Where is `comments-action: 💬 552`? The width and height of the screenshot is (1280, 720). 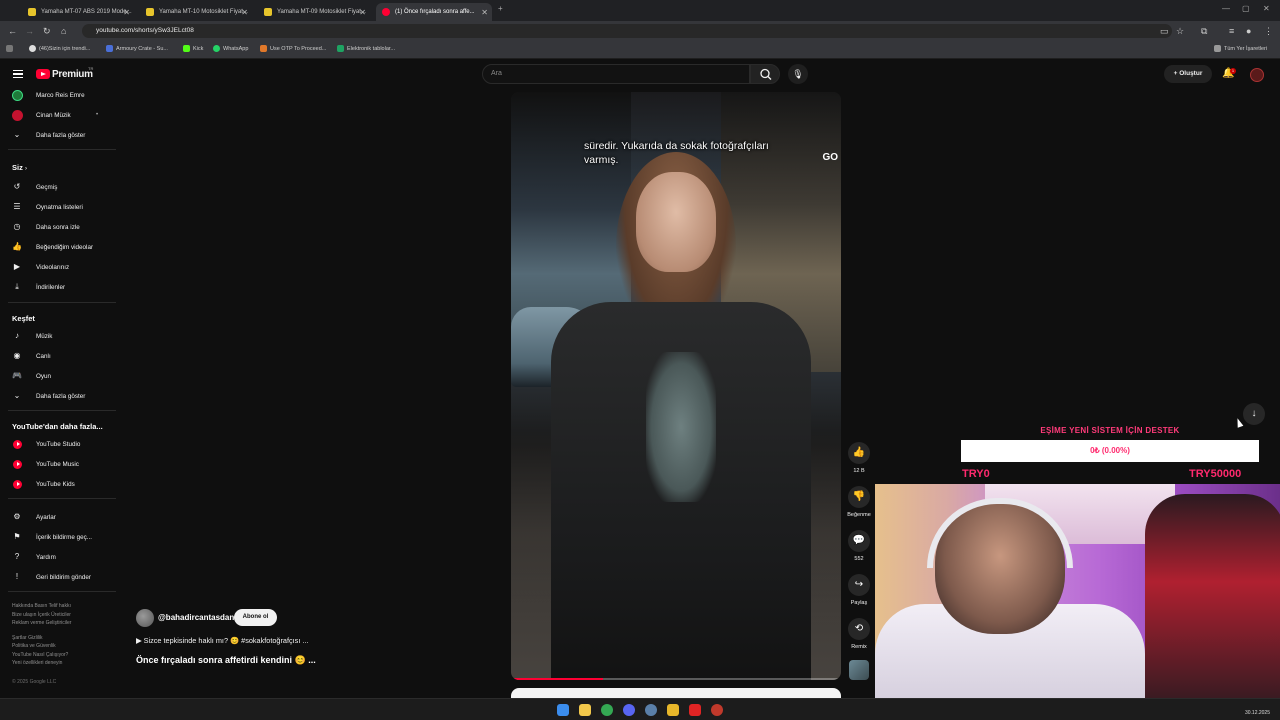
comments-action: 💬 552 is located at coordinates (859, 546).